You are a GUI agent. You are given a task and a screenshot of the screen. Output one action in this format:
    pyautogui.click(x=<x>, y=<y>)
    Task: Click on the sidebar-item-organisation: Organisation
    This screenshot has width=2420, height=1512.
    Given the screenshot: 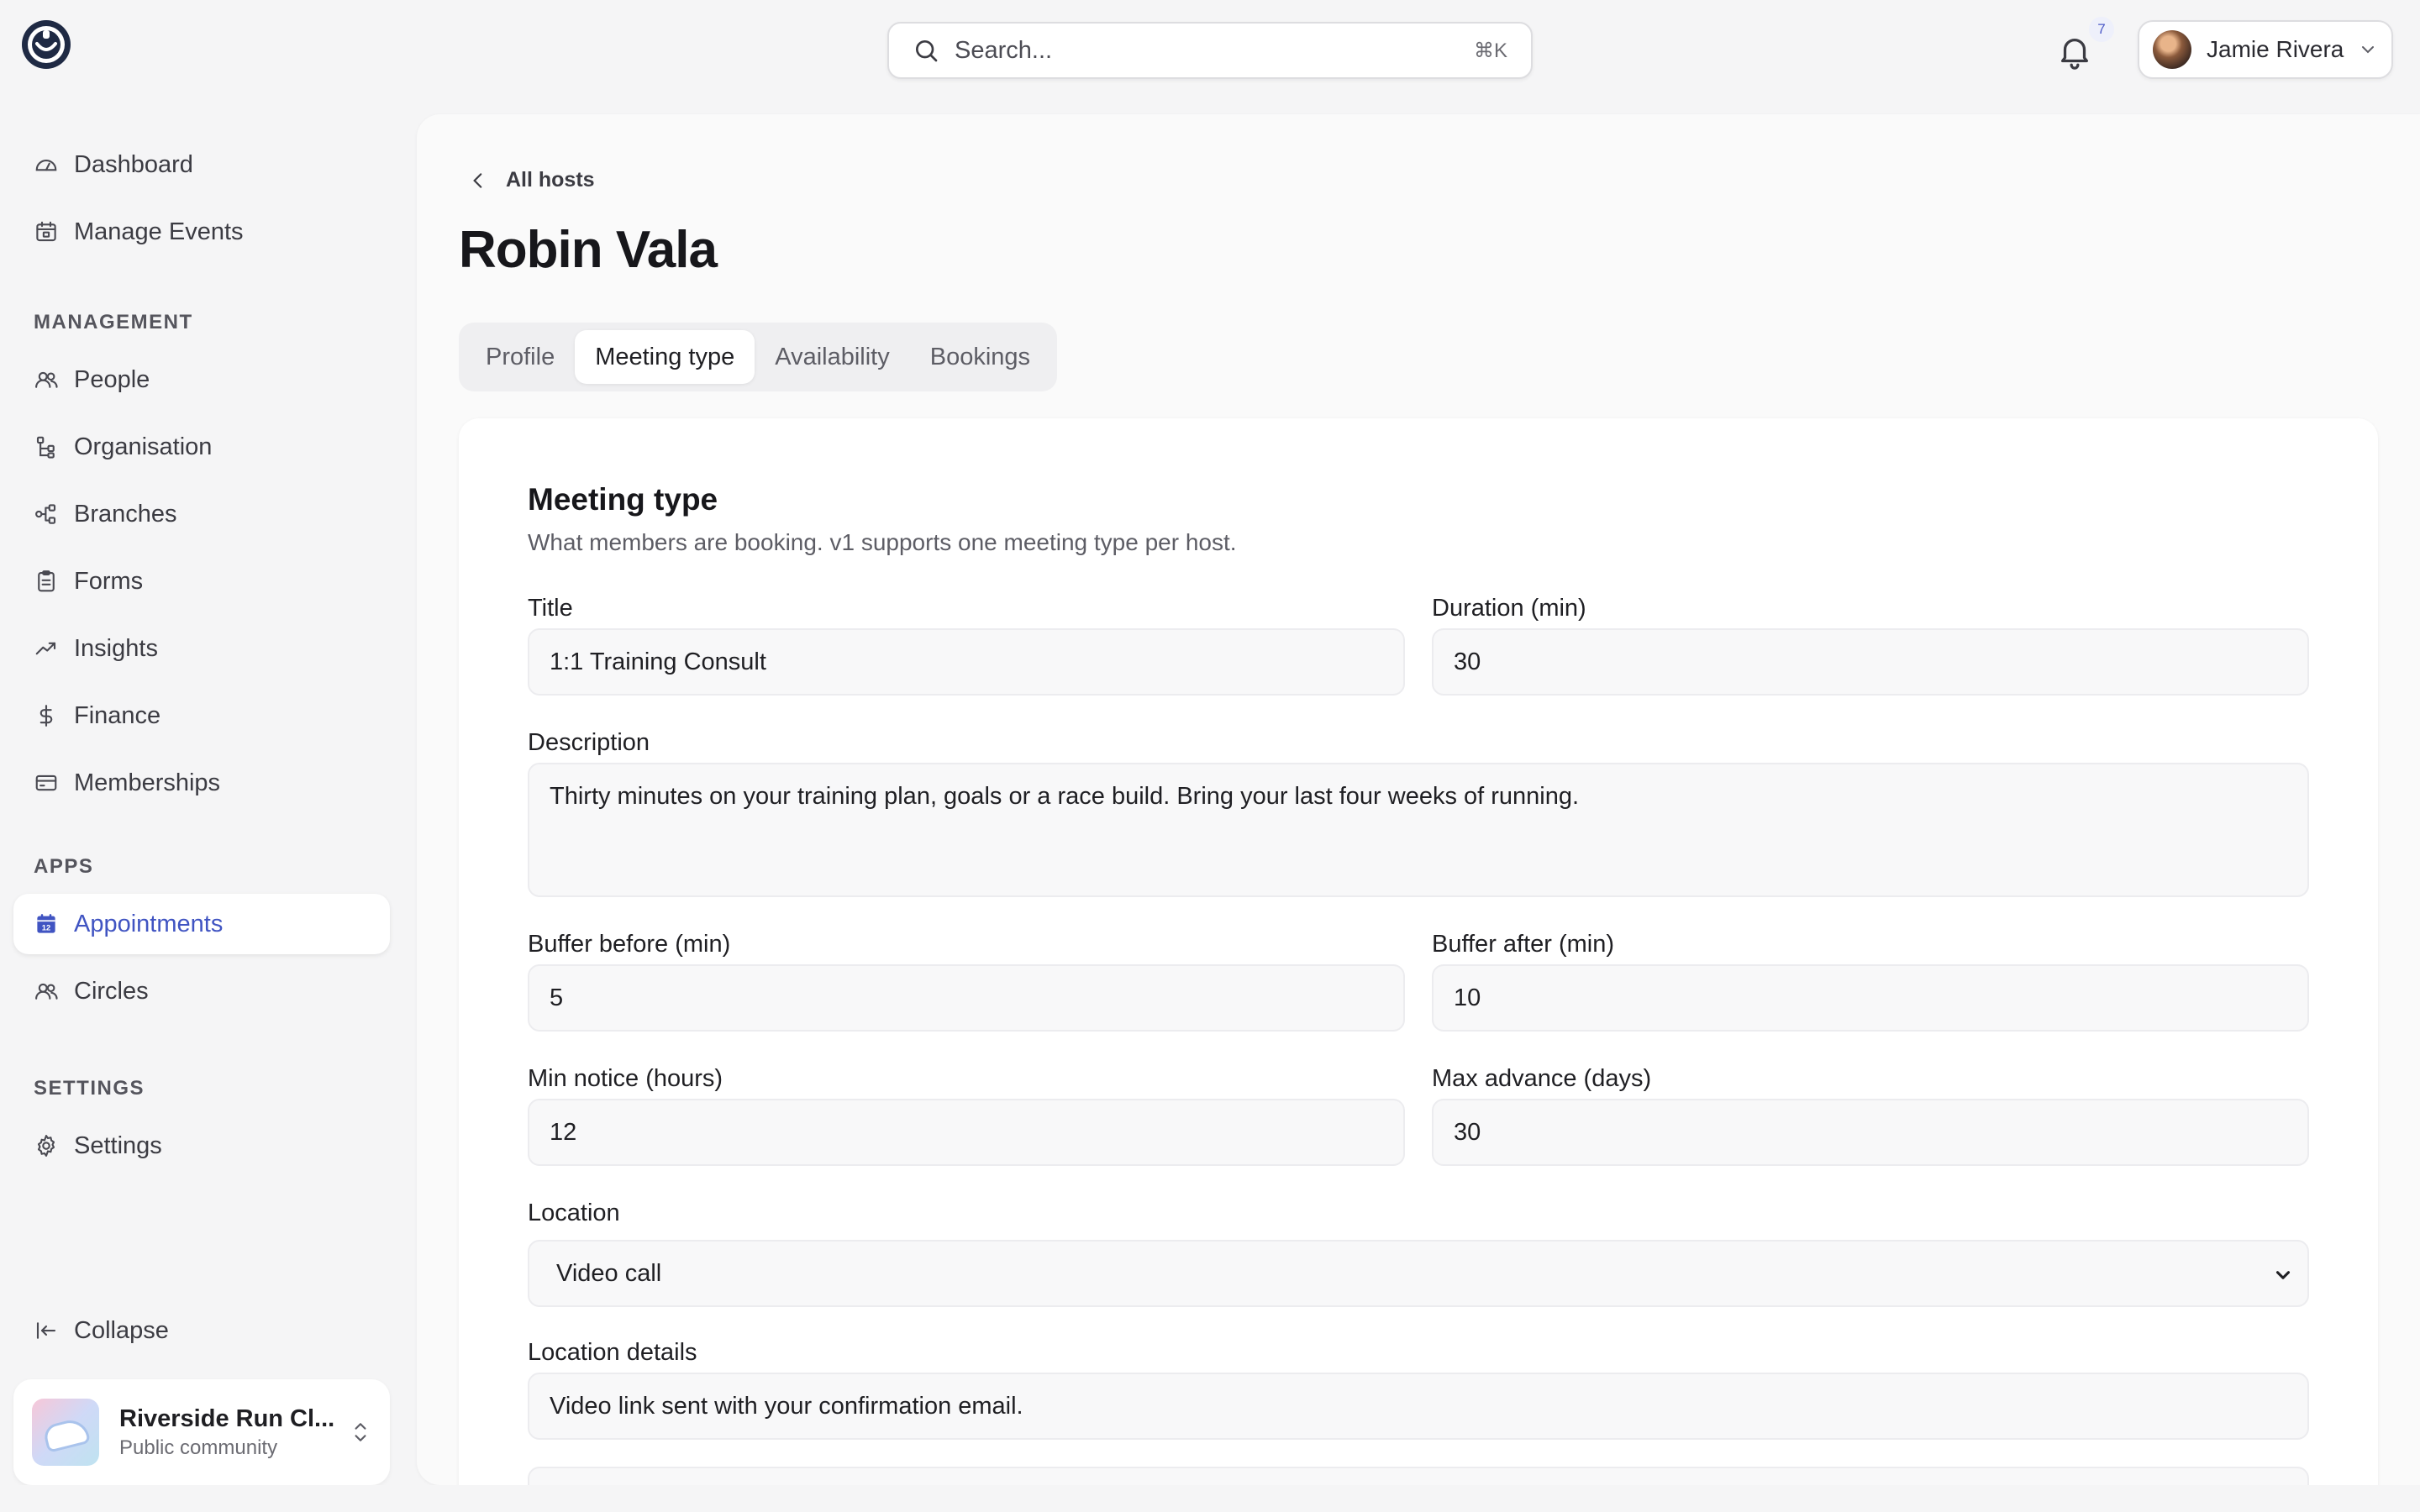 What is the action you would take?
    pyautogui.click(x=202, y=447)
    